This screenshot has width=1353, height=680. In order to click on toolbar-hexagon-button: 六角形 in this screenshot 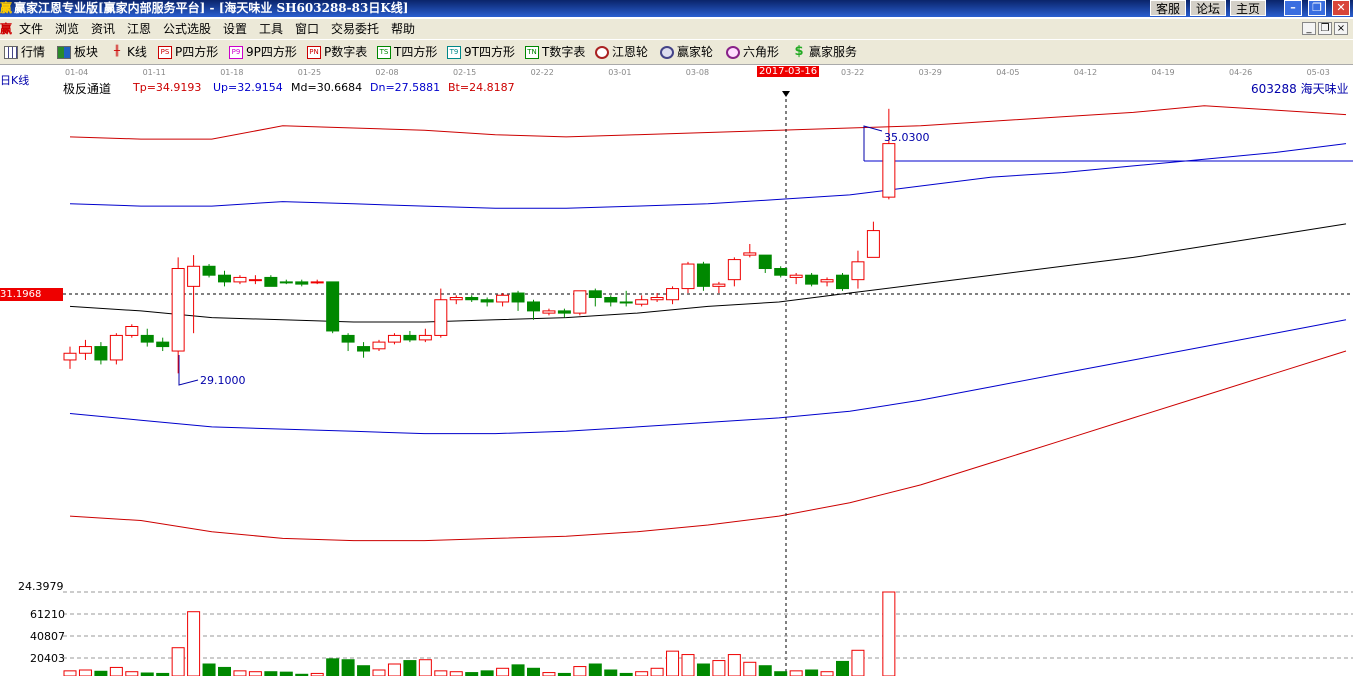, I will do `click(752, 52)`.